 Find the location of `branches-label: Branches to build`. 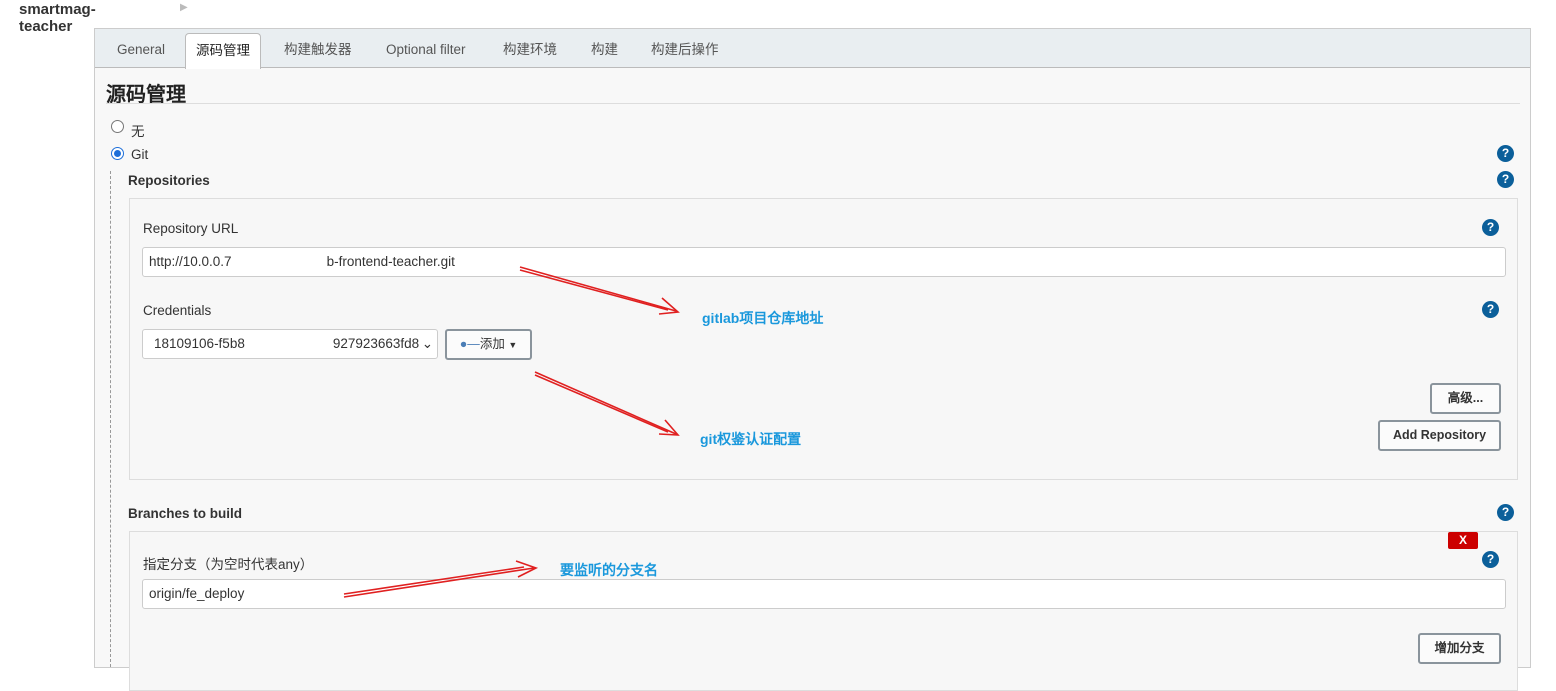

branches-label: Branches to build is located at coordinates (185, 513).